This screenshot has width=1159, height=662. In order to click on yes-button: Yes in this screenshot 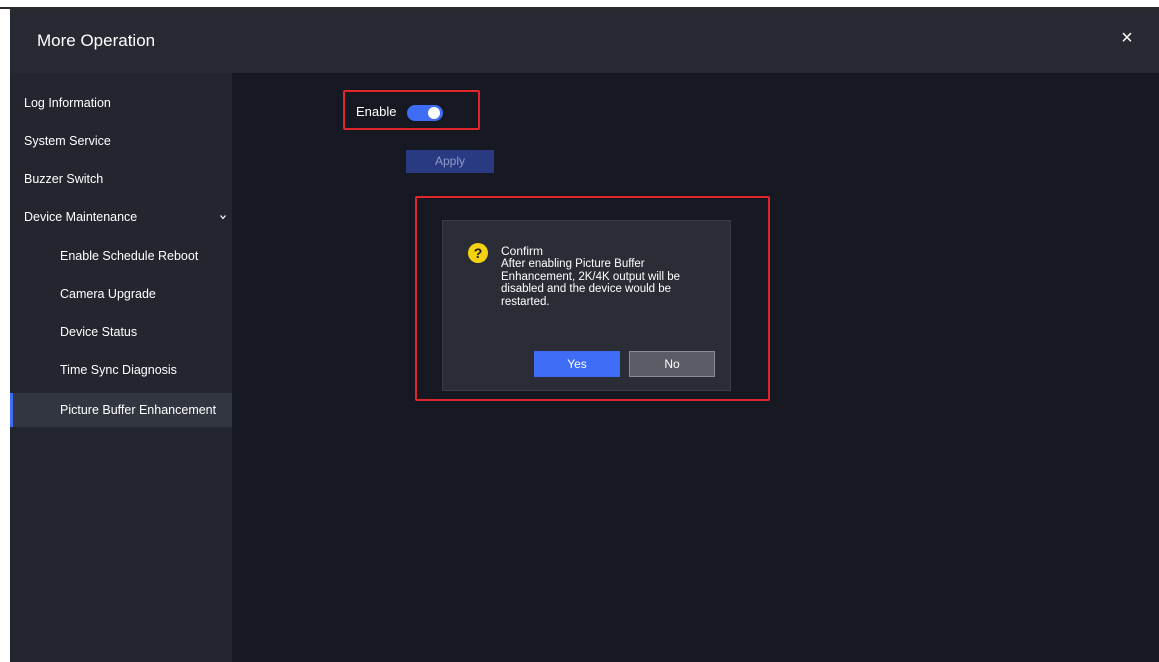, I will do `click(577, 364)`.